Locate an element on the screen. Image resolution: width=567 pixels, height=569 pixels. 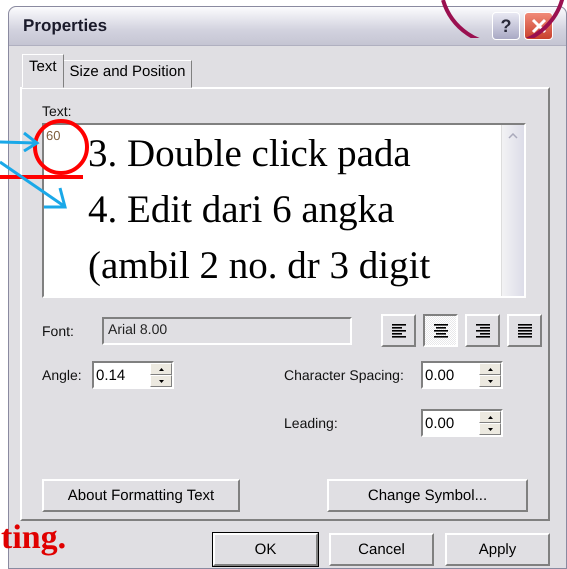
align-justify-button is located at coordinates (524, 330).